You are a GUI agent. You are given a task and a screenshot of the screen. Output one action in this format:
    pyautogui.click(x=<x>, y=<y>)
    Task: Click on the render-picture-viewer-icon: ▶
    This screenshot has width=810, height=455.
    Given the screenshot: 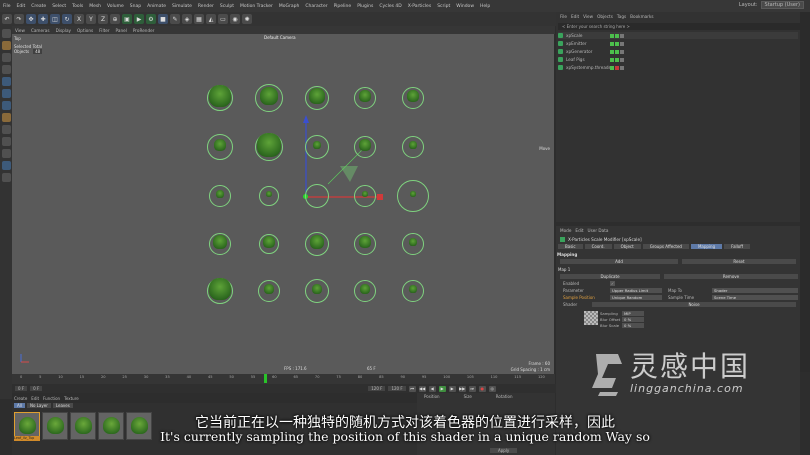 What is the action you would take?
    pyautogui.click(x=139, y=19)
    